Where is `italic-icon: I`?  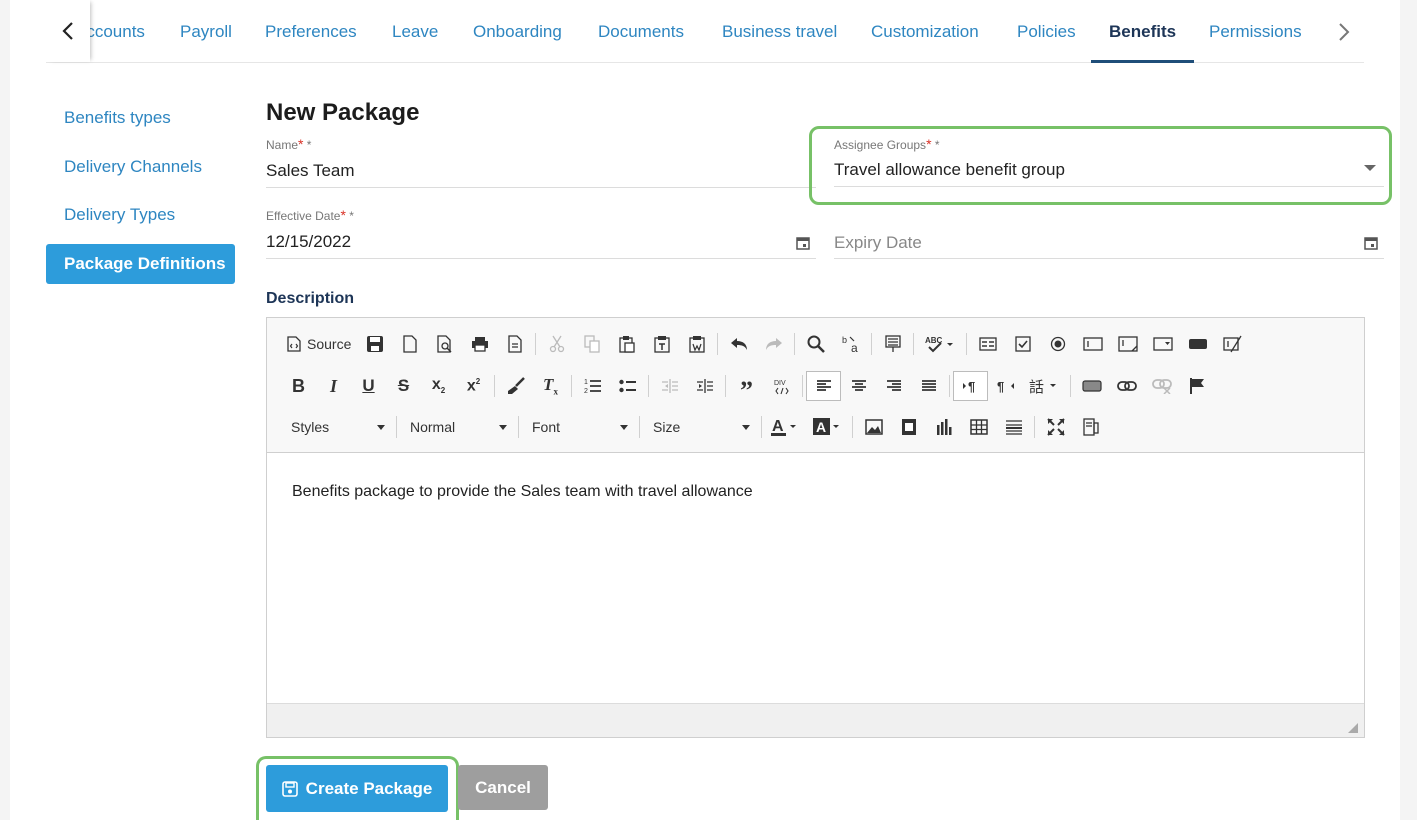 italic-icon: I is located at coordinates (333, 385).